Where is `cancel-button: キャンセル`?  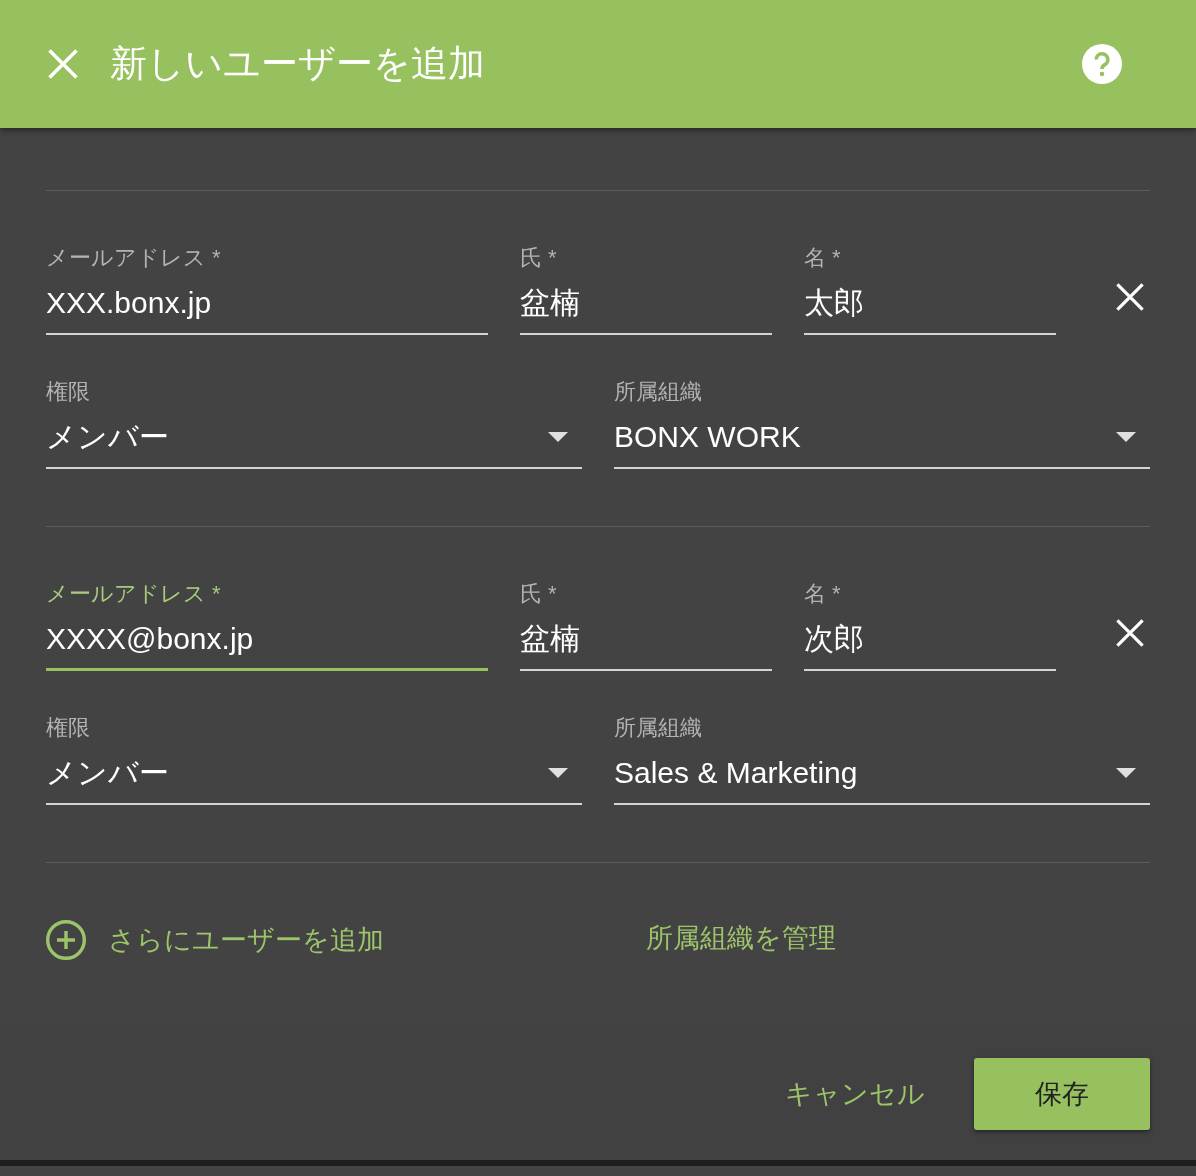 cancel-button: キャンセル is located at coordinates (855, 1094).